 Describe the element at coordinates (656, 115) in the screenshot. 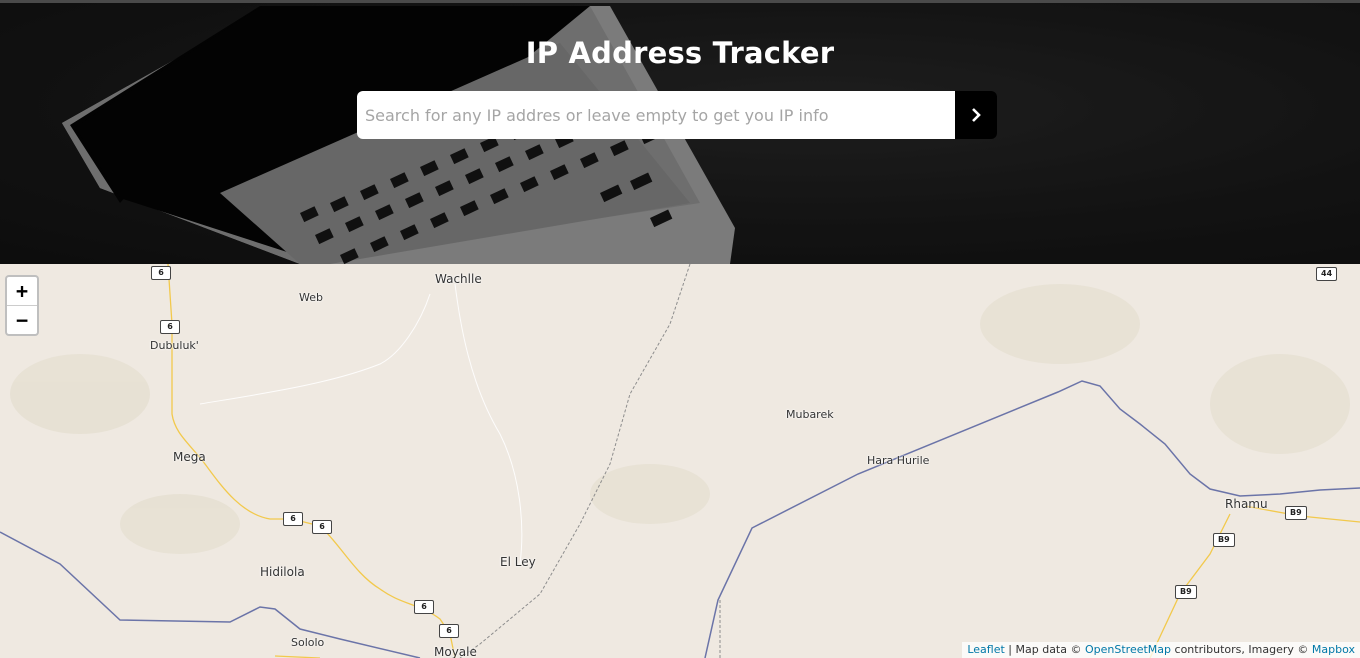

I see `ip-search-input` at that location.